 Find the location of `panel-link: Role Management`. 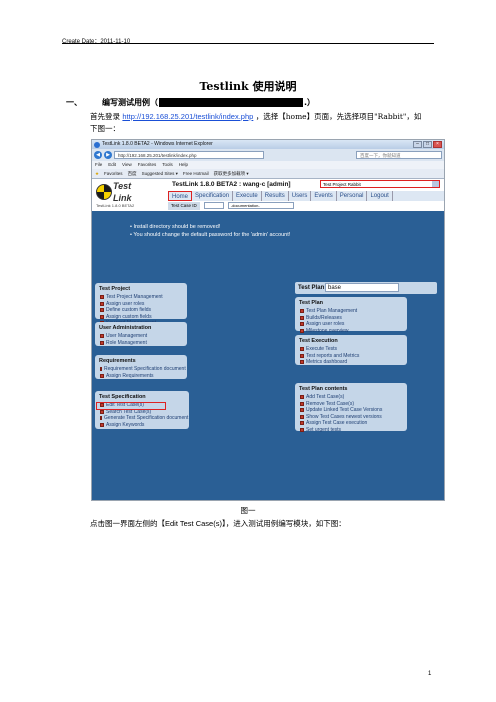

panel-link: Role Management is located at coordinates (141, 343).